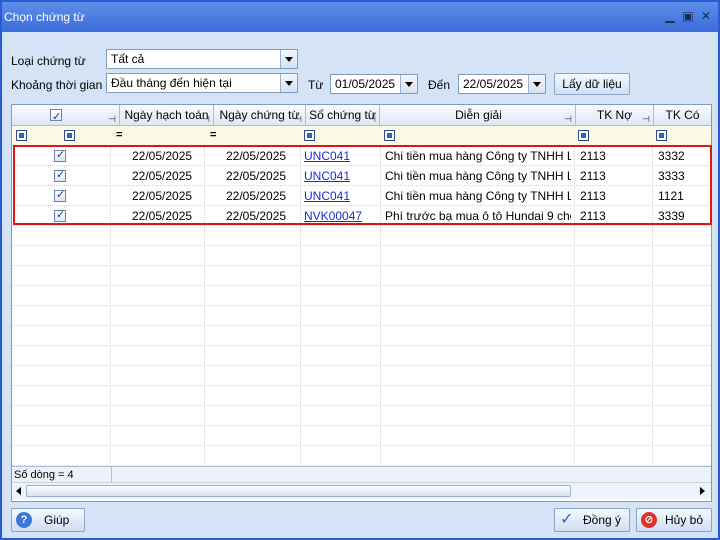  What do you see at coordinates (688, 16) in the screenshot?
I see `maximize-icon: ▣` at bounding box center [688, 16].